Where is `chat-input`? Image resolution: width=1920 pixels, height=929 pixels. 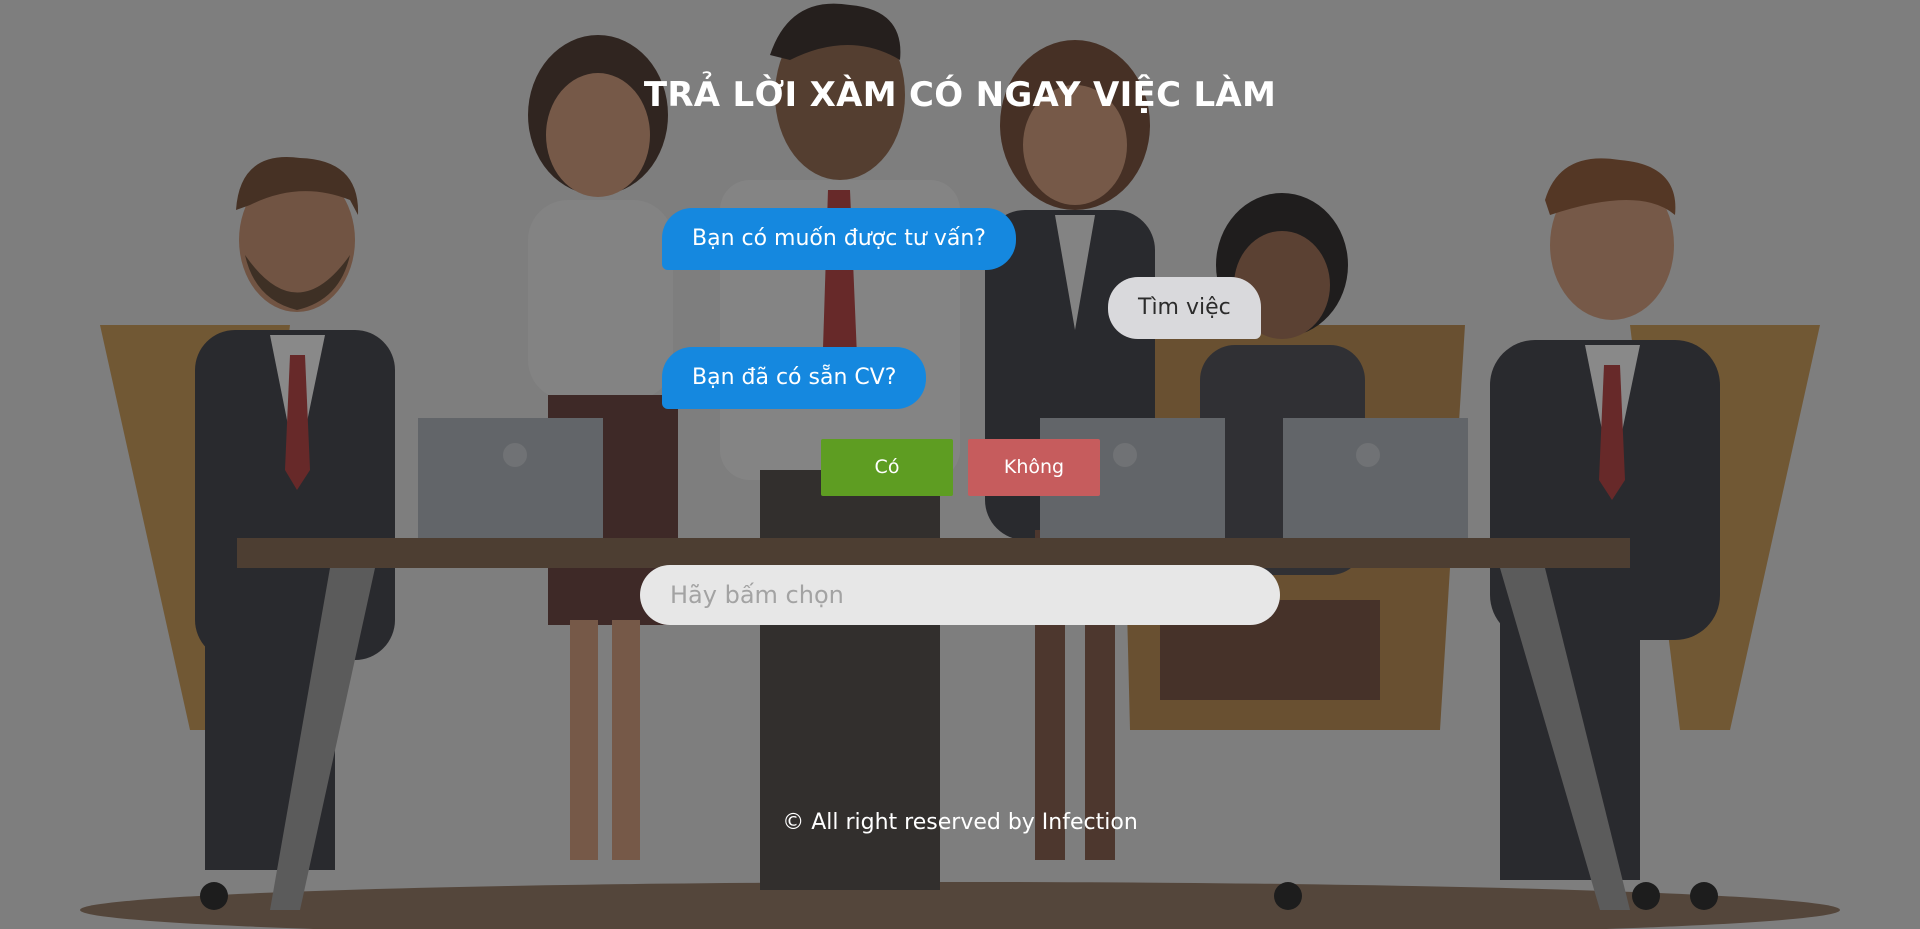 chat-input is located at coordinates (960, 595).